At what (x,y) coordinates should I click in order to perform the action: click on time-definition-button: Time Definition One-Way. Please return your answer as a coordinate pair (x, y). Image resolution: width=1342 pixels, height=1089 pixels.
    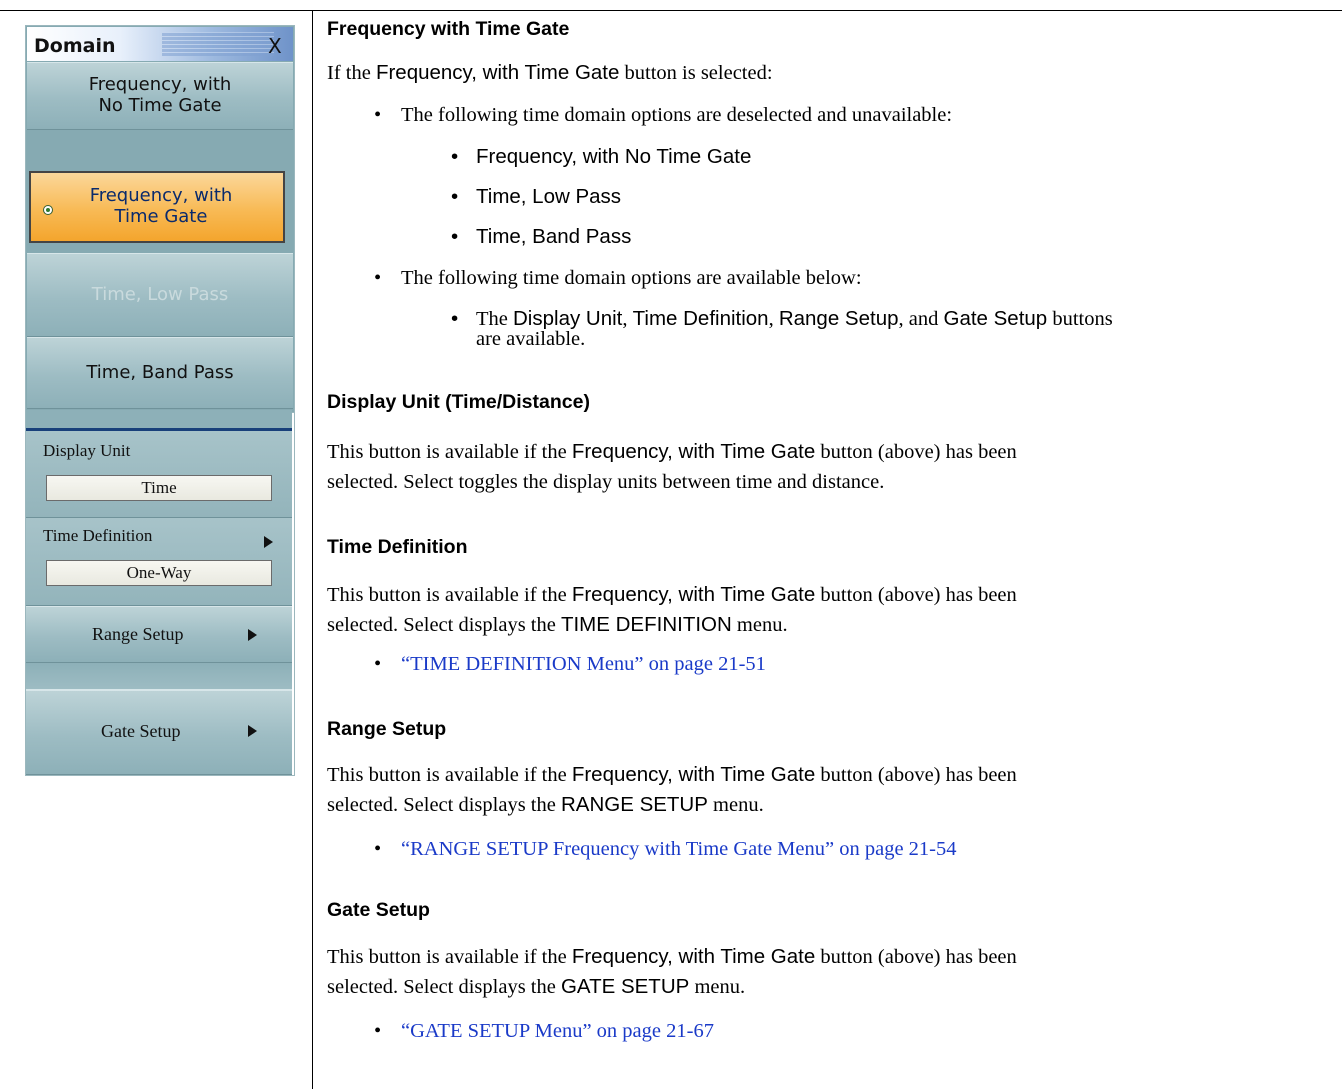
    Looking at the image, I should click on (159, 562).